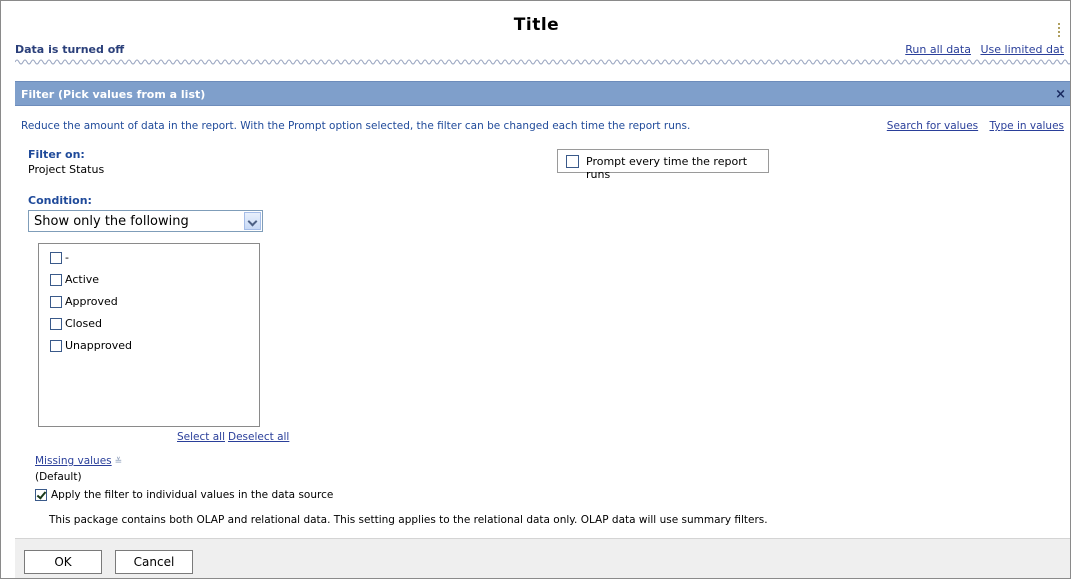  What do you see at coordinates (63, 562) in the screenshot?
I see `ok-button: OK` at bounding box center [63, 562].